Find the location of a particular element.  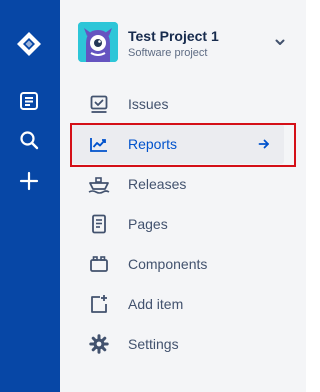

releases-icon is located at coordinates (99, 184).